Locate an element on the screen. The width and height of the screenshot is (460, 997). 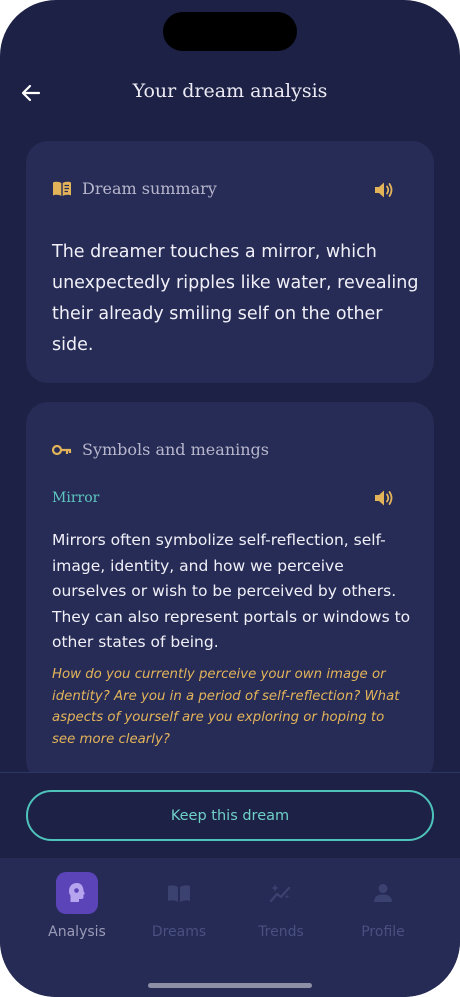
tab-label: Profile is located at coordinates (383, 932).